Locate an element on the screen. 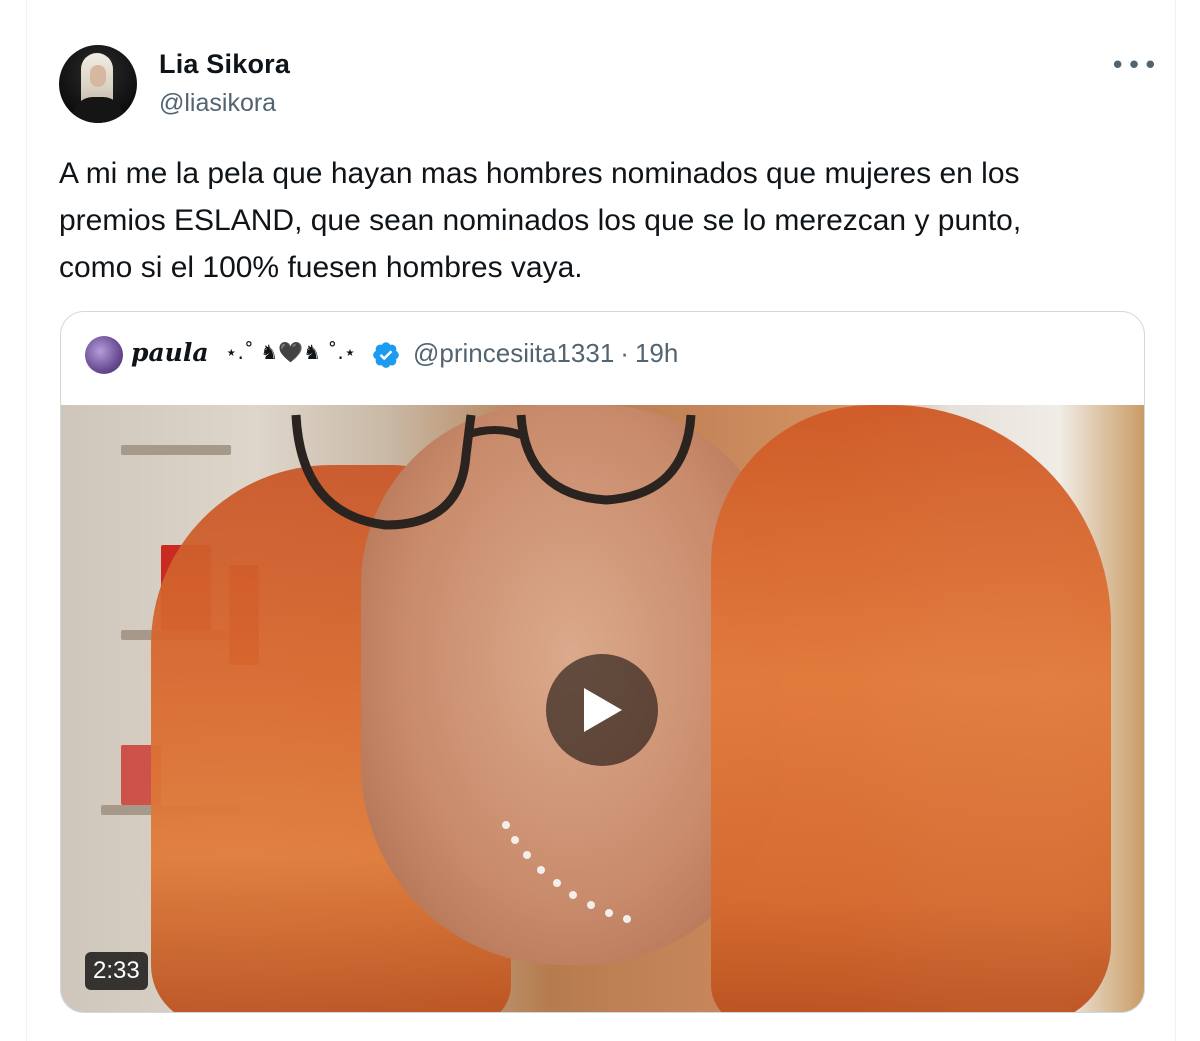 Image resolution: width=1200 pixels, height=1041 pixels. play-icon is located at coordinates (603, 710).